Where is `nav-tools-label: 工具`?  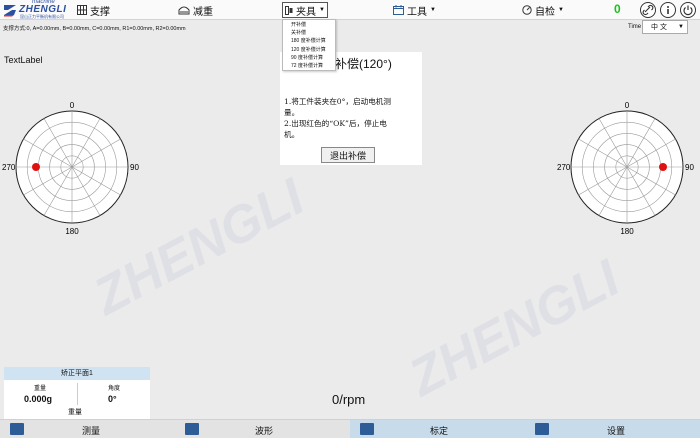
nav-tools-label: 工具 is located at coordinates (417, 12).